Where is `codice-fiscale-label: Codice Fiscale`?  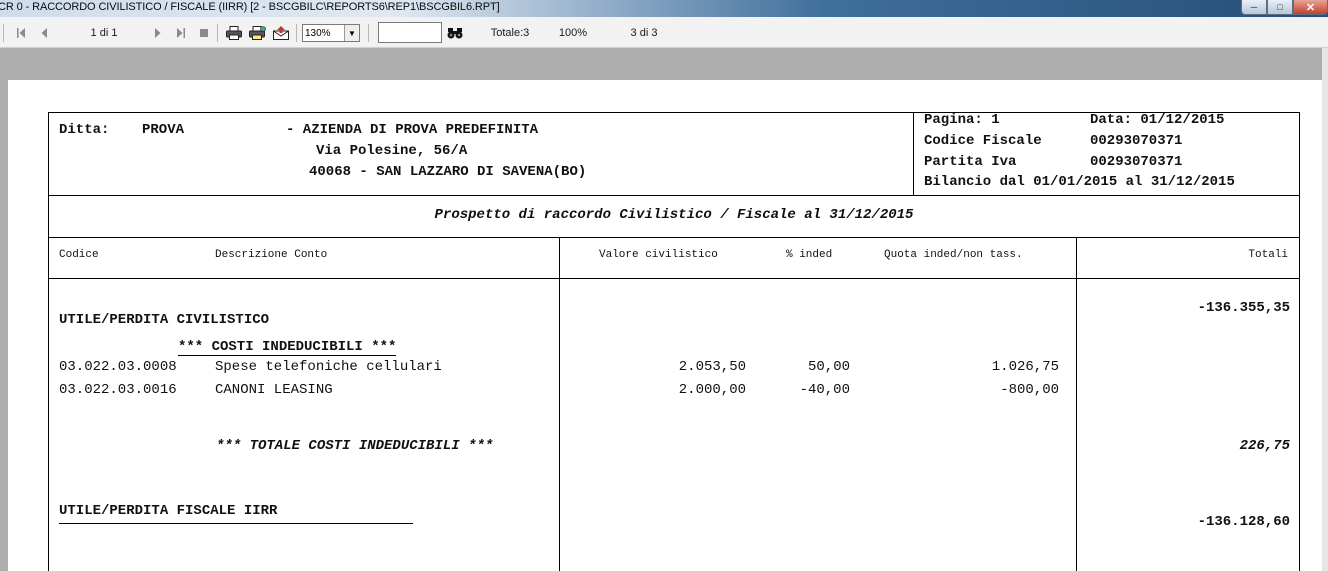 codice-fiscale-label: Codice Fiscale is located at coordinates (983, 141).